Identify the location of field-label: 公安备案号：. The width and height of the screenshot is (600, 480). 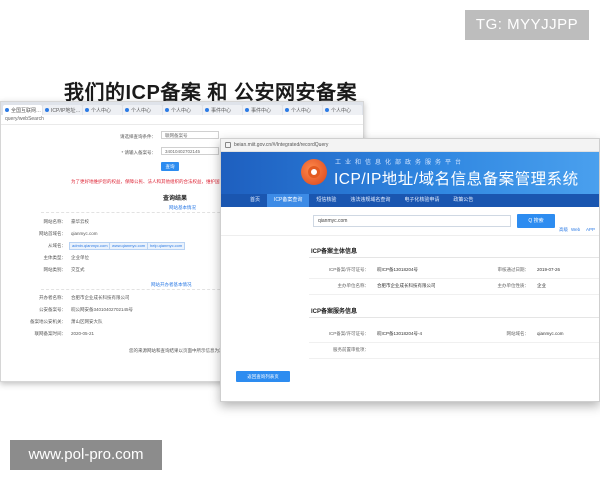
(52, 309).